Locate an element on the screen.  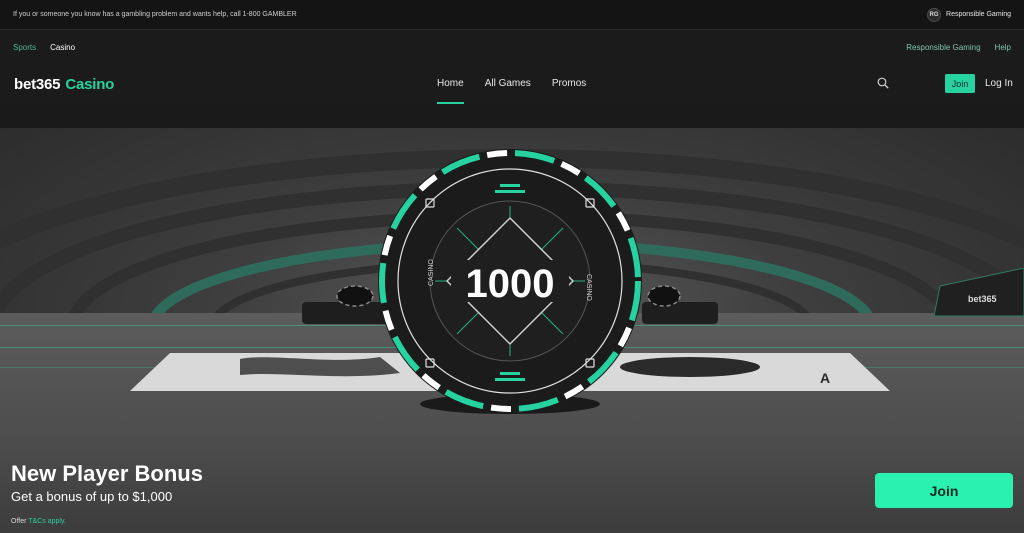
login-button: Log In is located at coordinates (999, 83).